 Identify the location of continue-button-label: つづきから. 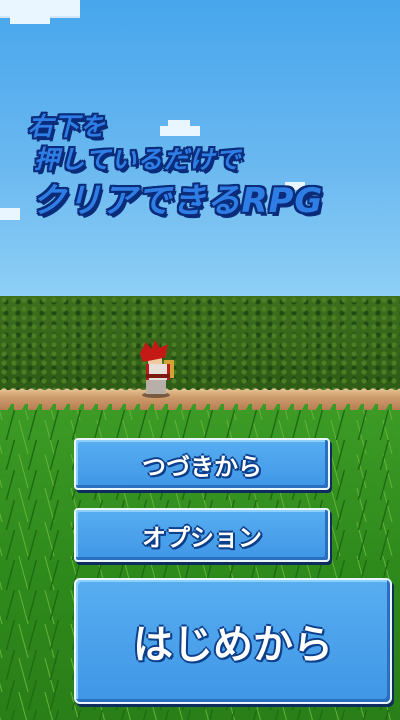
(202, 466).